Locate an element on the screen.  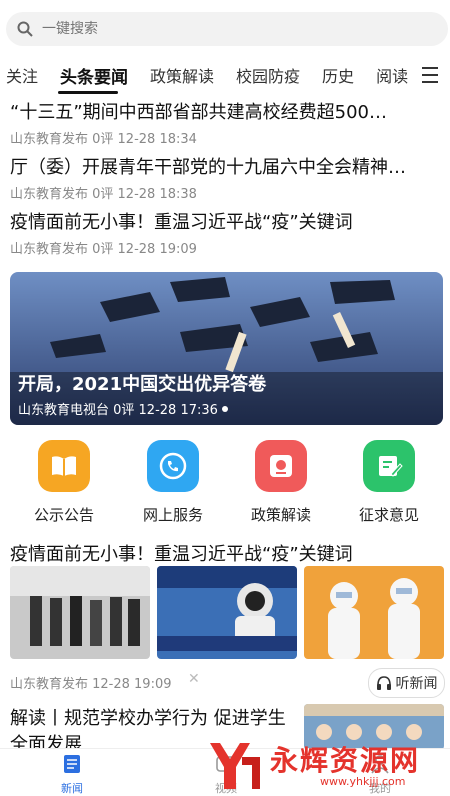
meeting-photo is located at coordinates (80, 612).